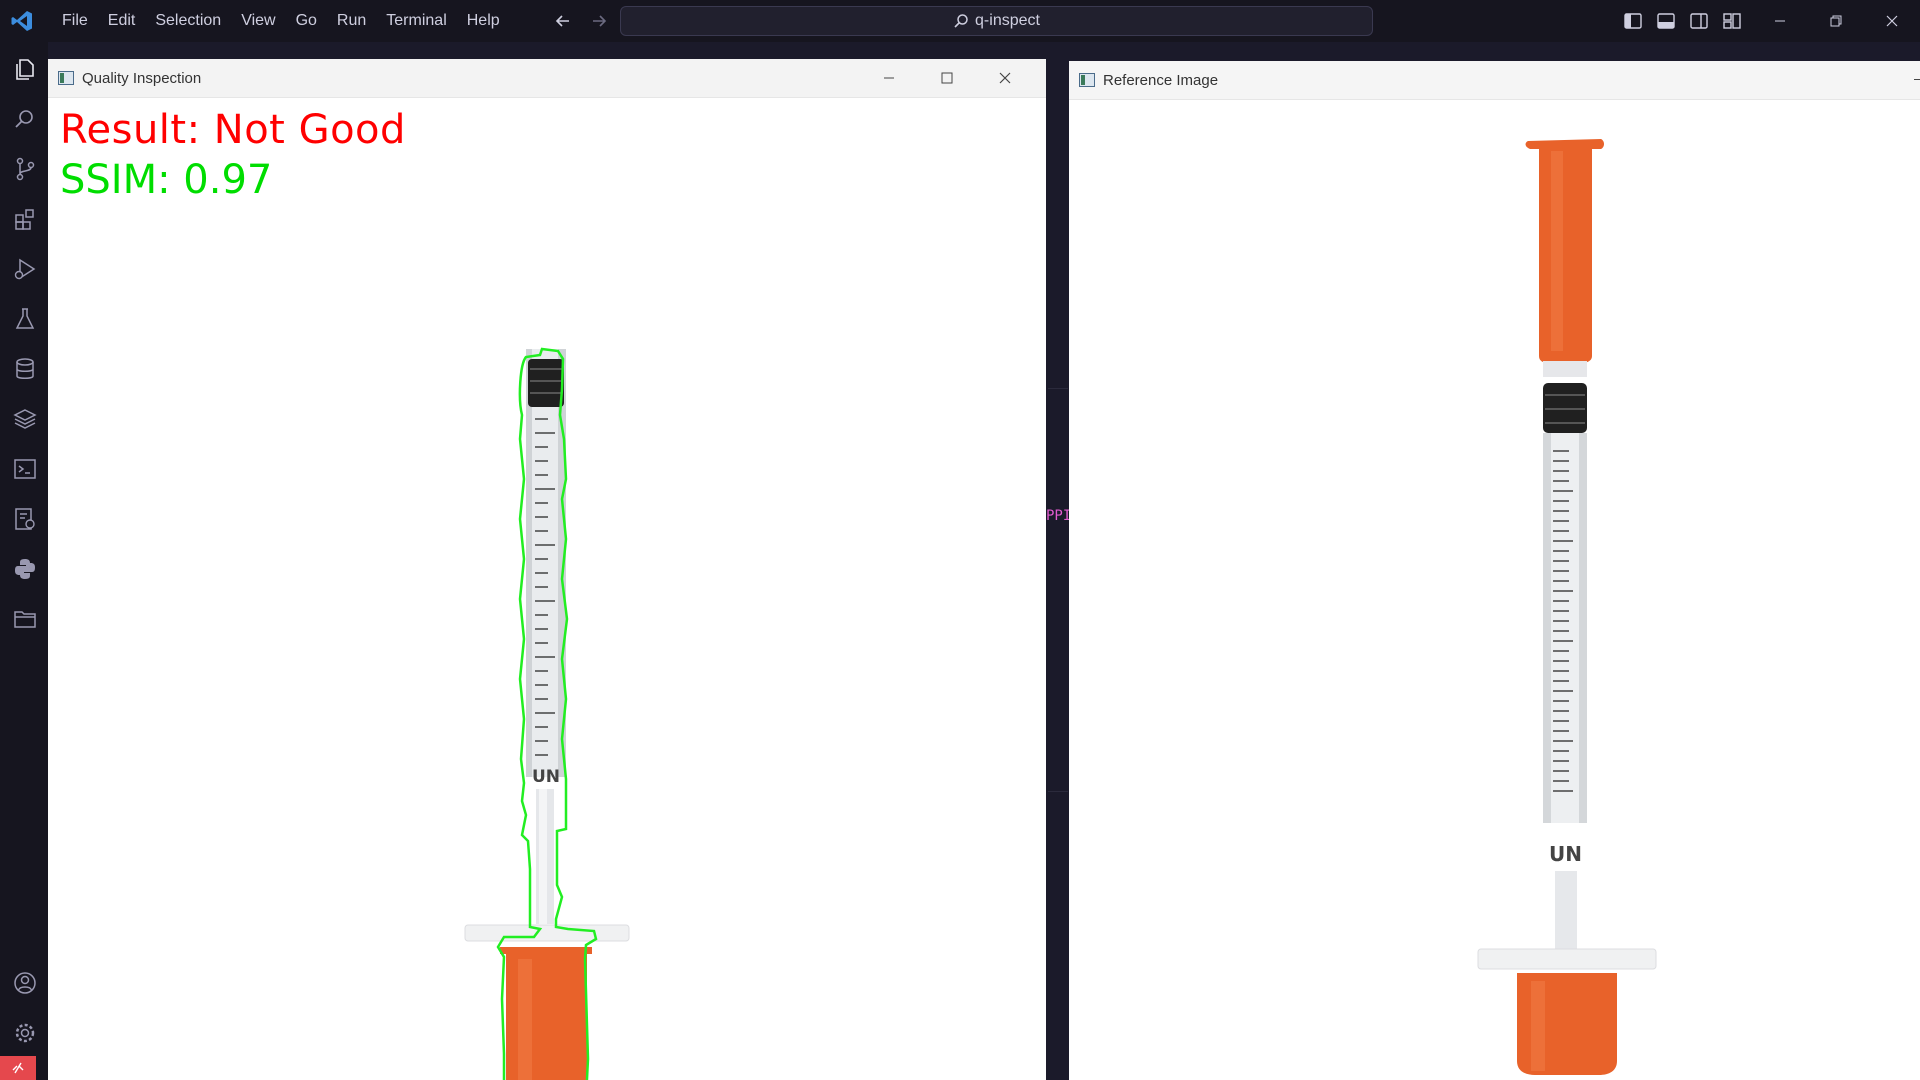 This screenshot has width=1920, height=1080. Describe the element at coordinates (306, 21) in the screenshot. I see `menu-go: Go` at that location.